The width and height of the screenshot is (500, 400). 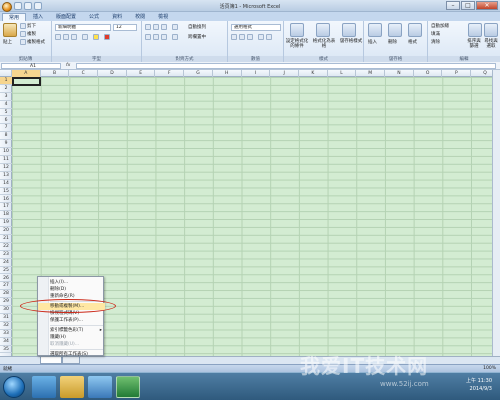 What do you see at coordinates (256, 27) in the screenshot?
I see `number-format-select: 通用格式` at bounding box center [256, 27].